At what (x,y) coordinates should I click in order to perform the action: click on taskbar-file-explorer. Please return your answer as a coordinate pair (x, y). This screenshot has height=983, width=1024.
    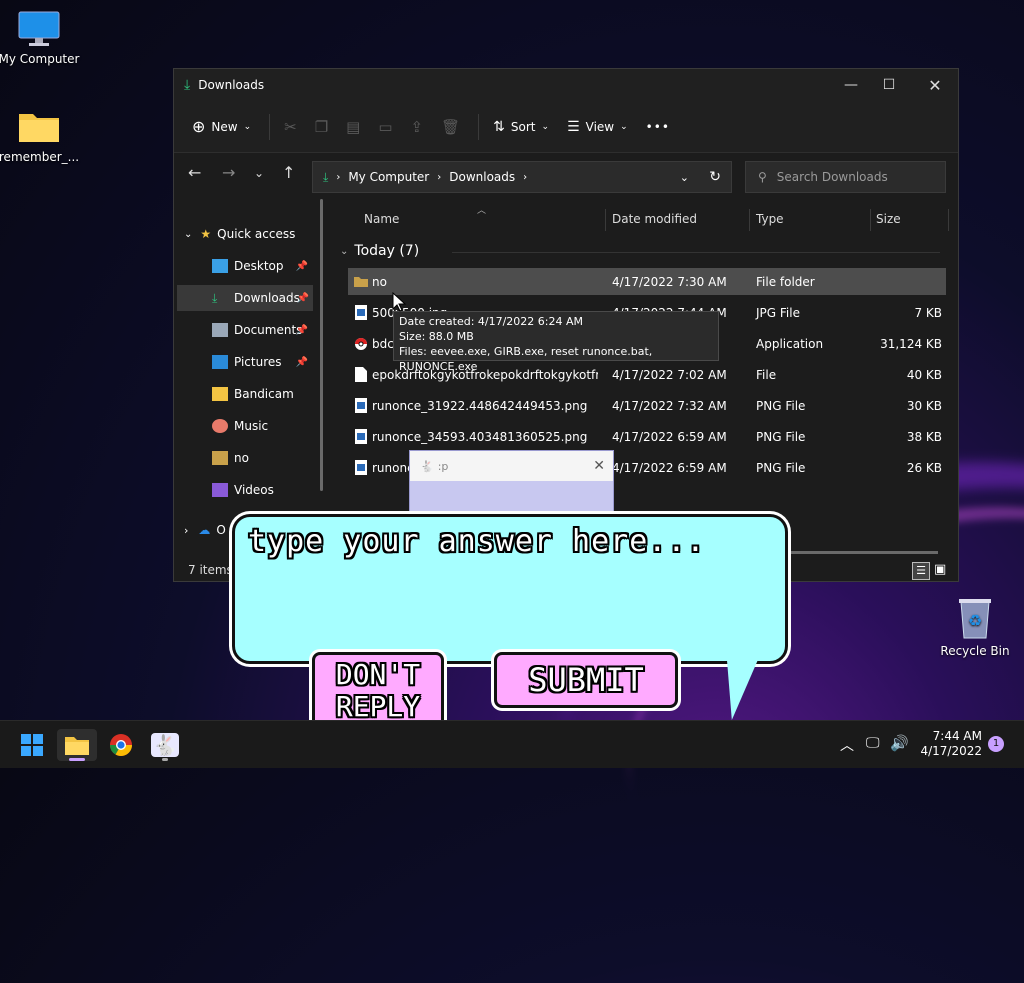
    Looking at the image, I should click on (77, 745).